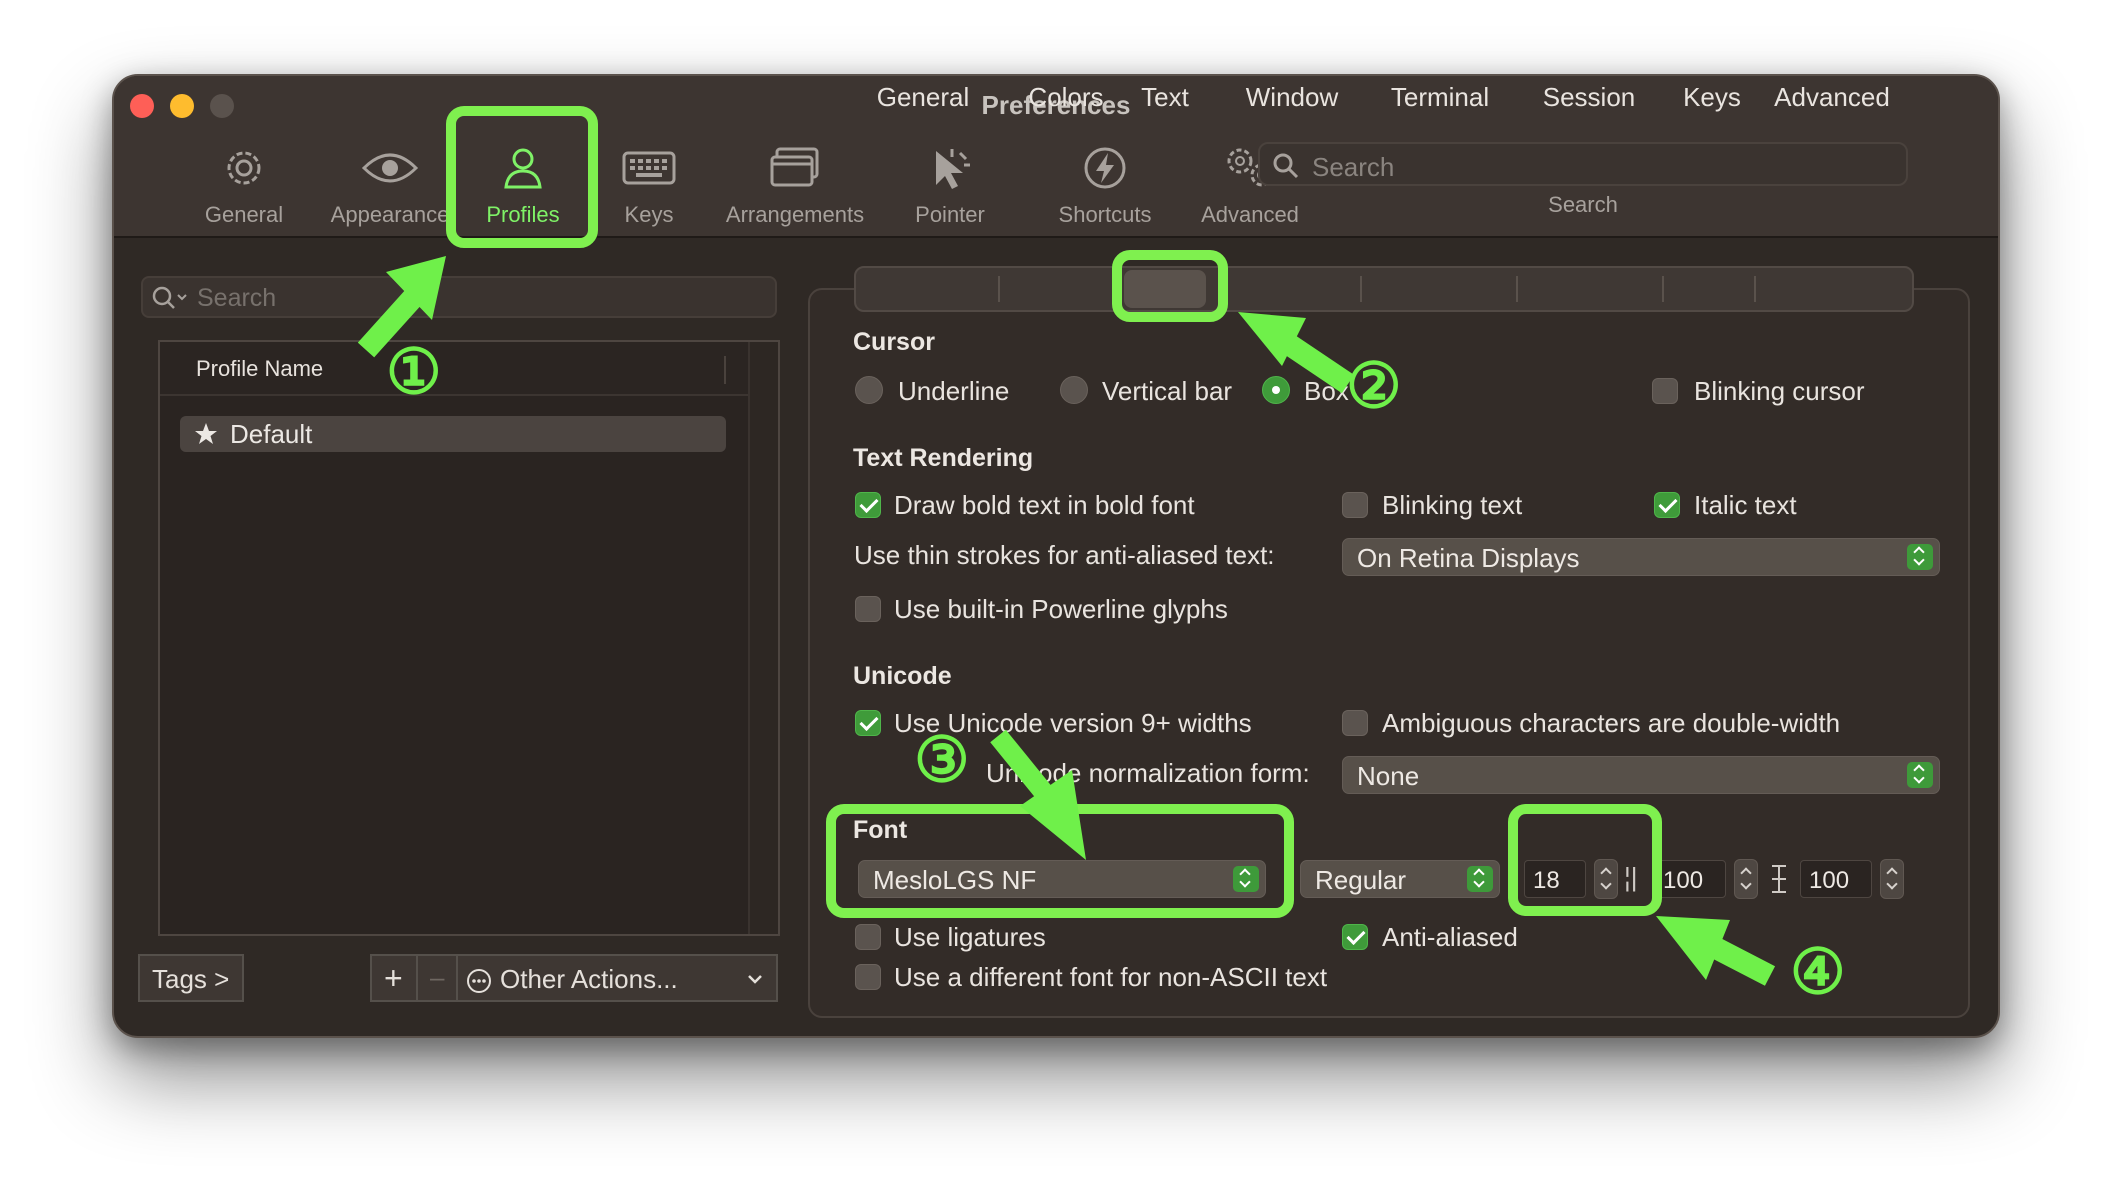  What do you see at coordinates (1741, 961) in the screenshot?
I see `arrow-4-shaft` at bounding box center [1741, 961].